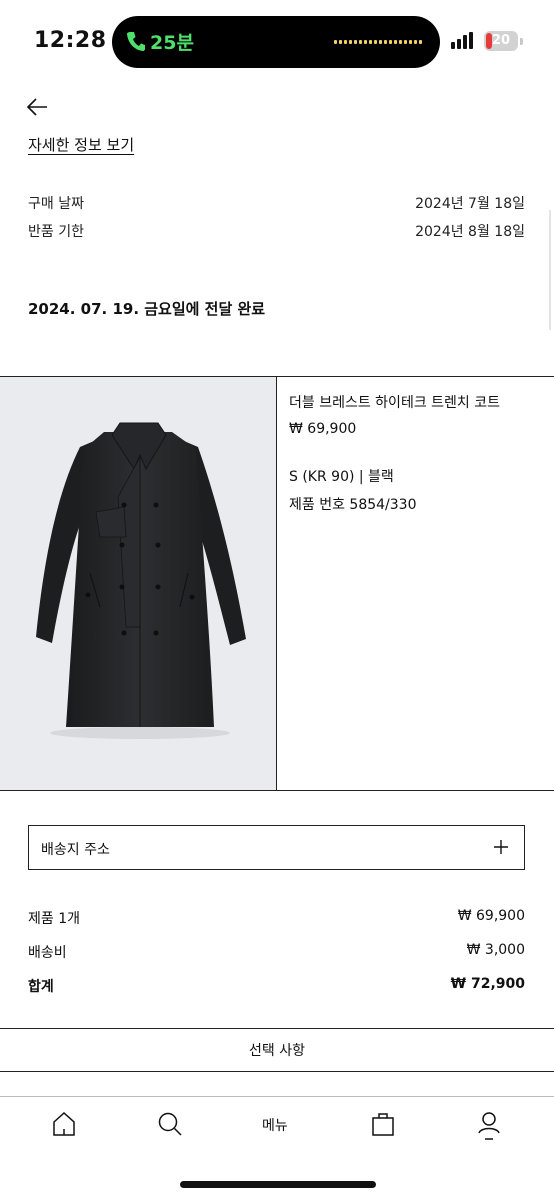 This screenshot has width=554, height=1200. What do you see at coordinates (462, 40) in the screenshot?
I see `signal-icon` at bounding box center [462, 40].